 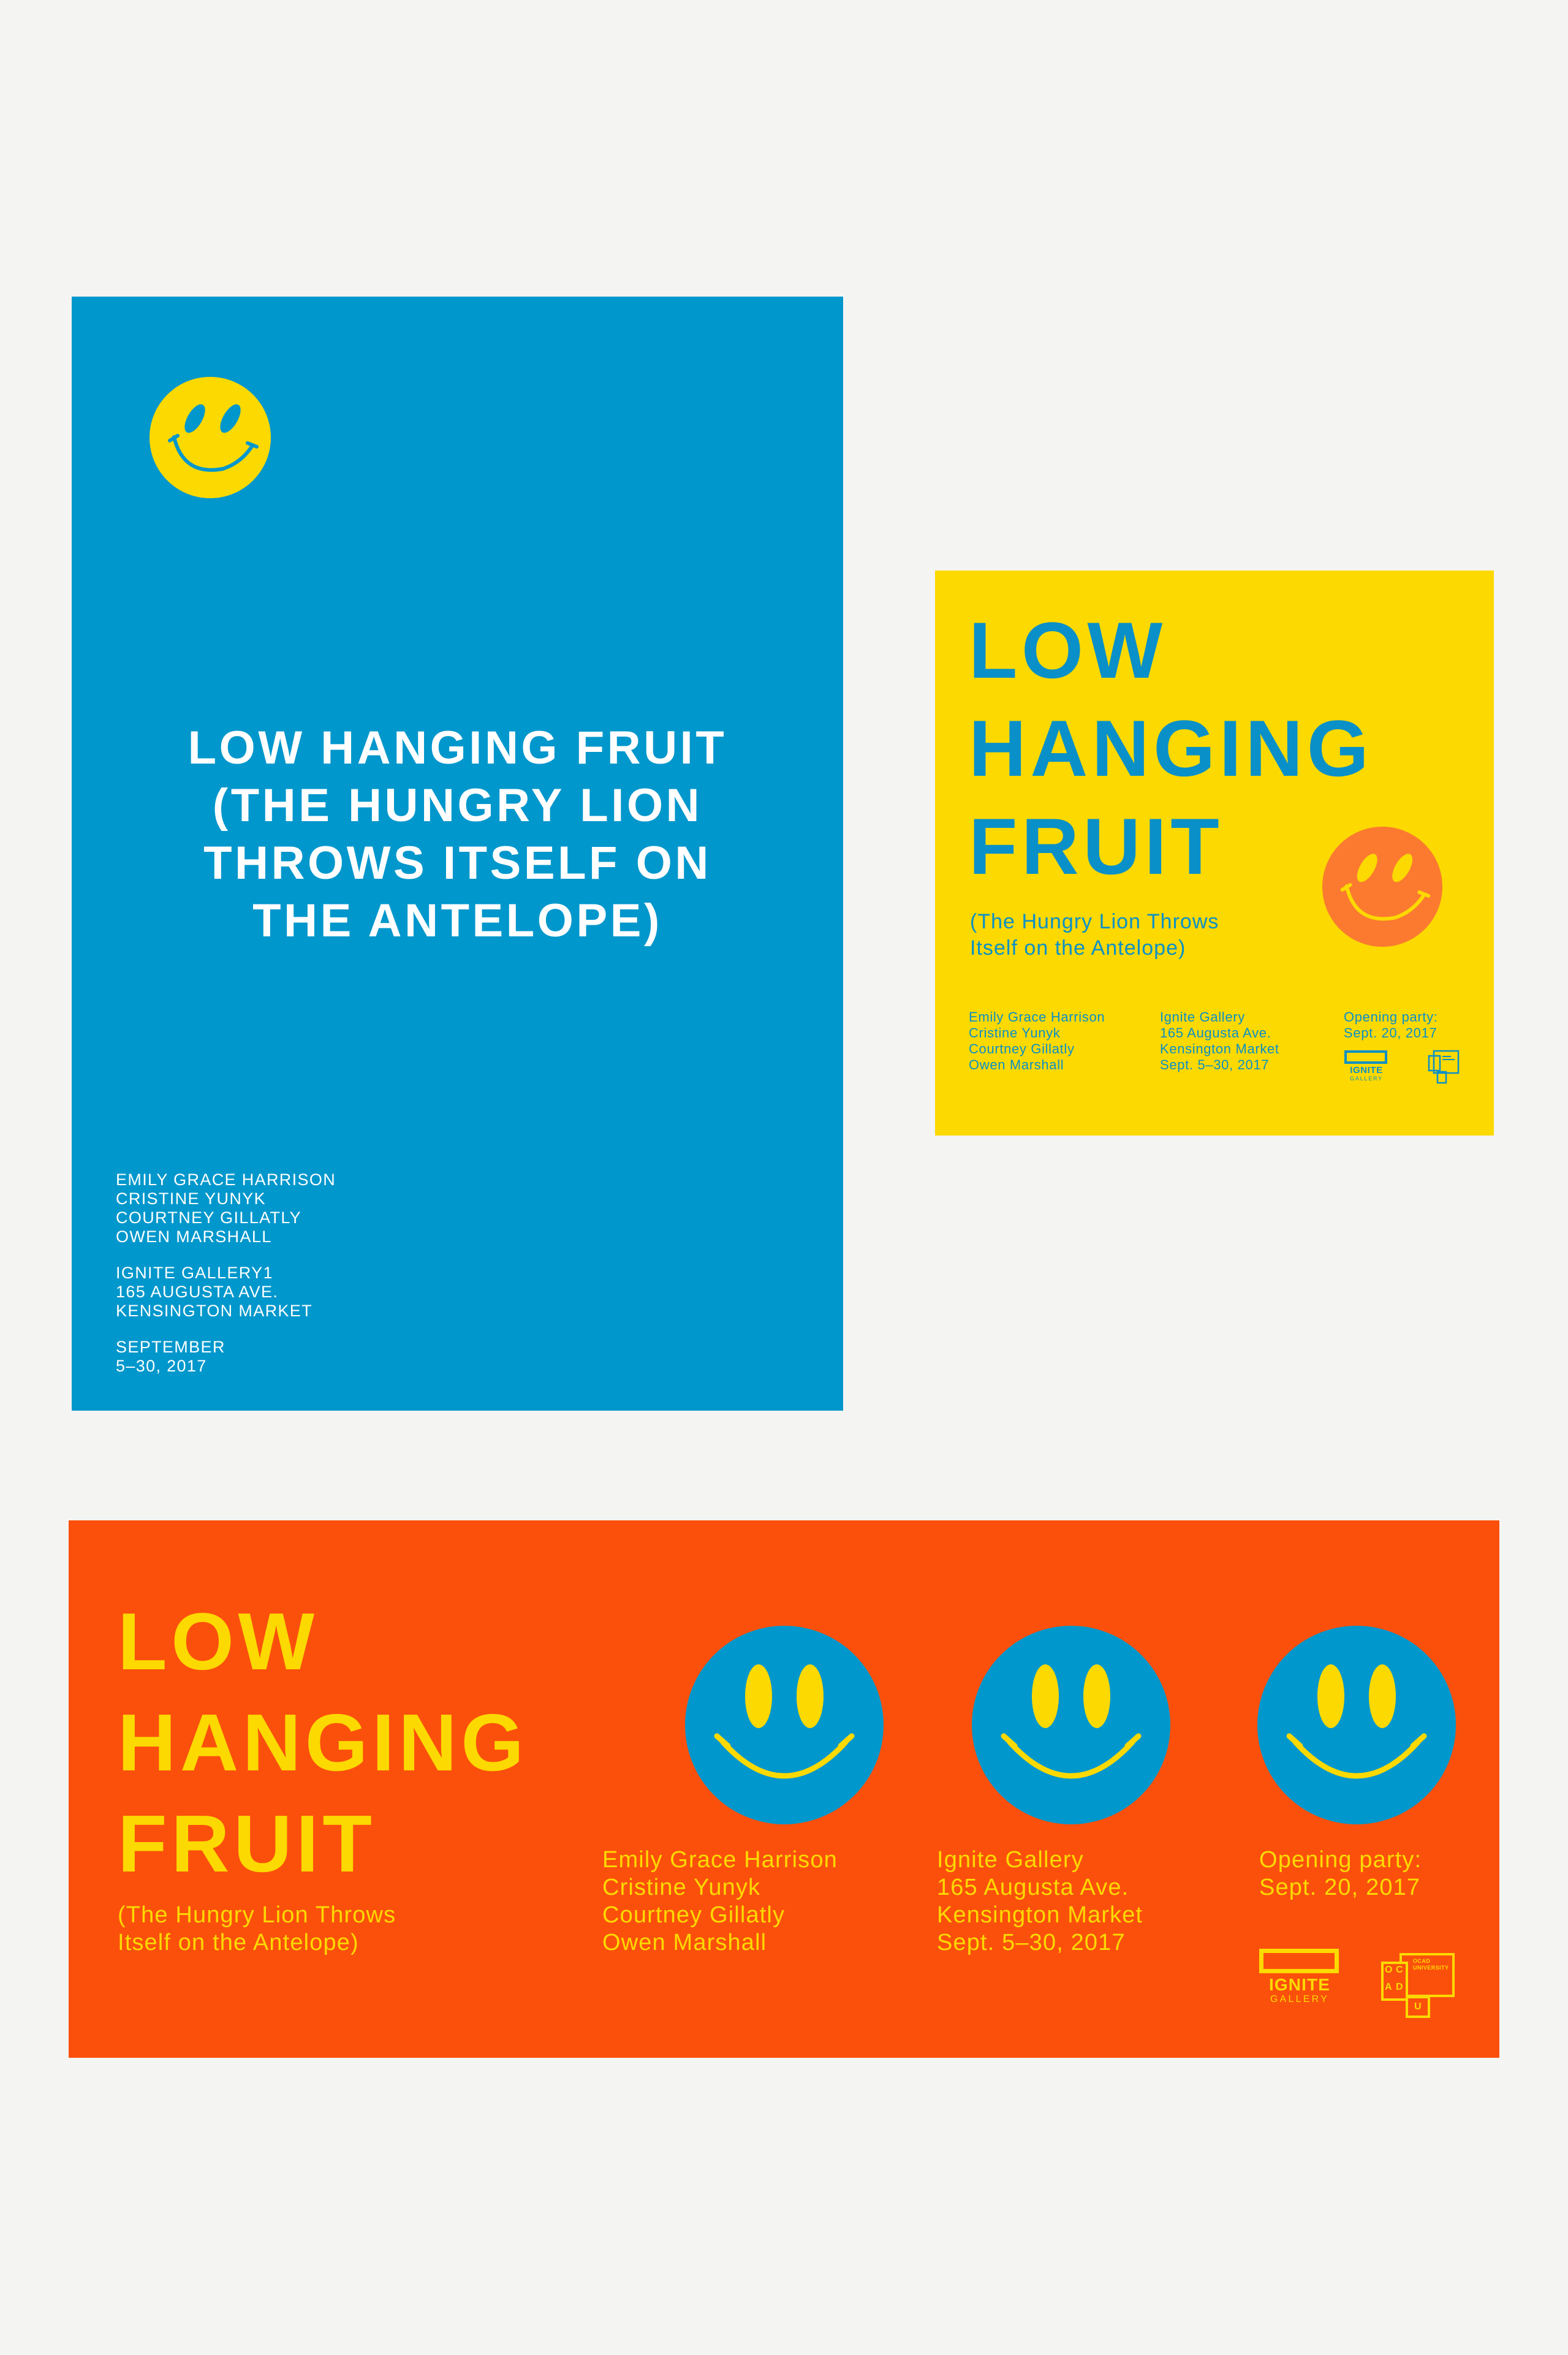 I want to click on venue-line: IGNITE GALLERY1, so click(x=195, y=1273).